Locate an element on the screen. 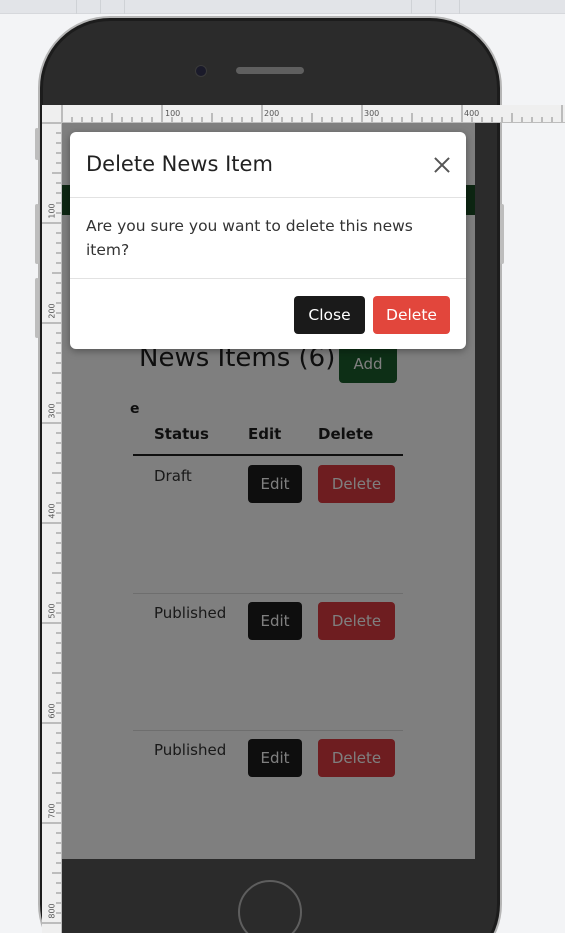 This screenshot has height=933, width=565. modal-header: Delete News Item is located at coordinates (268, 165).